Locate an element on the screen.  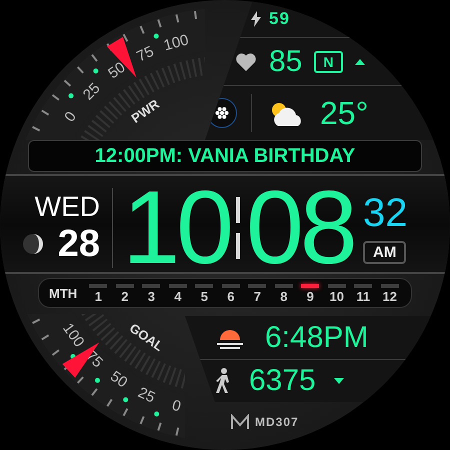
month-number: 6 is located at coordinates (230, 296).